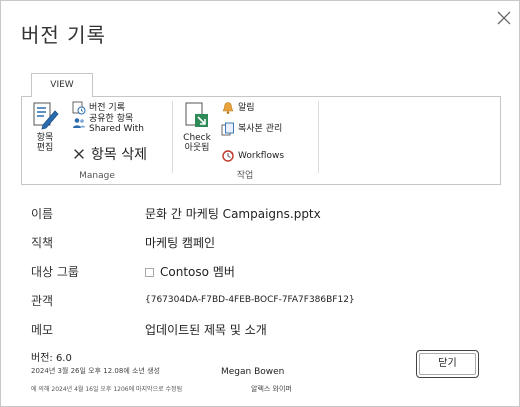  What do you see at coordinates (447, 364) in the screenshot?
I see `close-button: 닫기` at bounding box center [447, 364].